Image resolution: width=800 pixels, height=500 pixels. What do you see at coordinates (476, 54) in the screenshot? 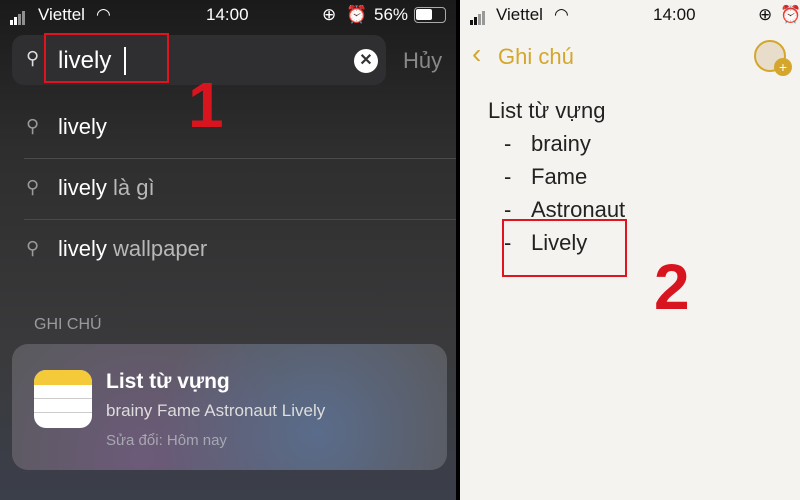
I see `back-chevron-icon: ‹` at bounding box center [476, 54].